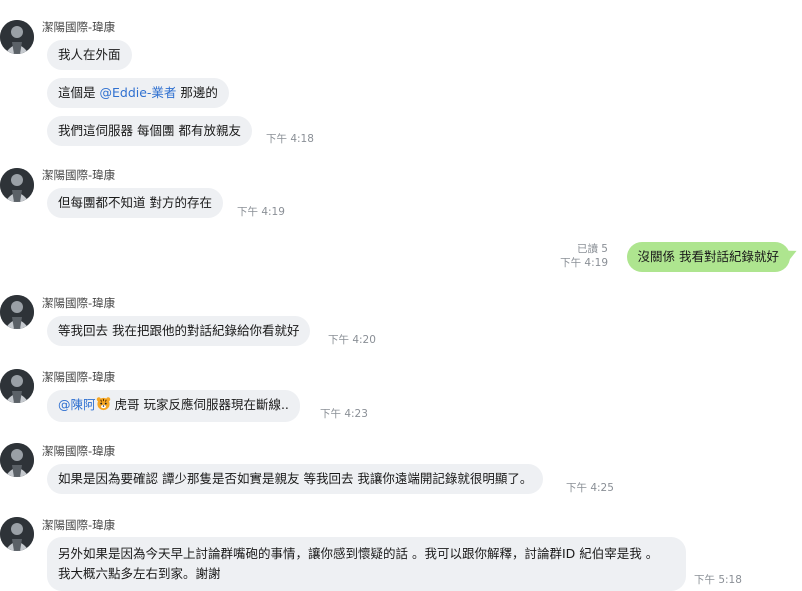 Image resolution: width=802 pixels, height=591 pixels. What do you see at coordinates (139, 573) in the screenshot?
I see `message-text: 我大概六點多左右到家。謝謝` at bounding box center [139, 573].